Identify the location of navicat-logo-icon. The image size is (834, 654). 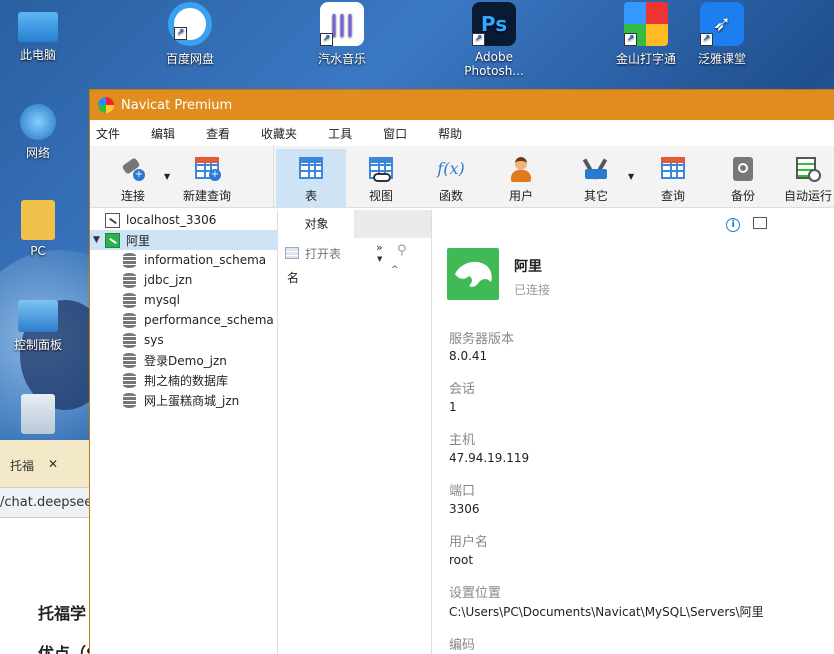
(106, 105).